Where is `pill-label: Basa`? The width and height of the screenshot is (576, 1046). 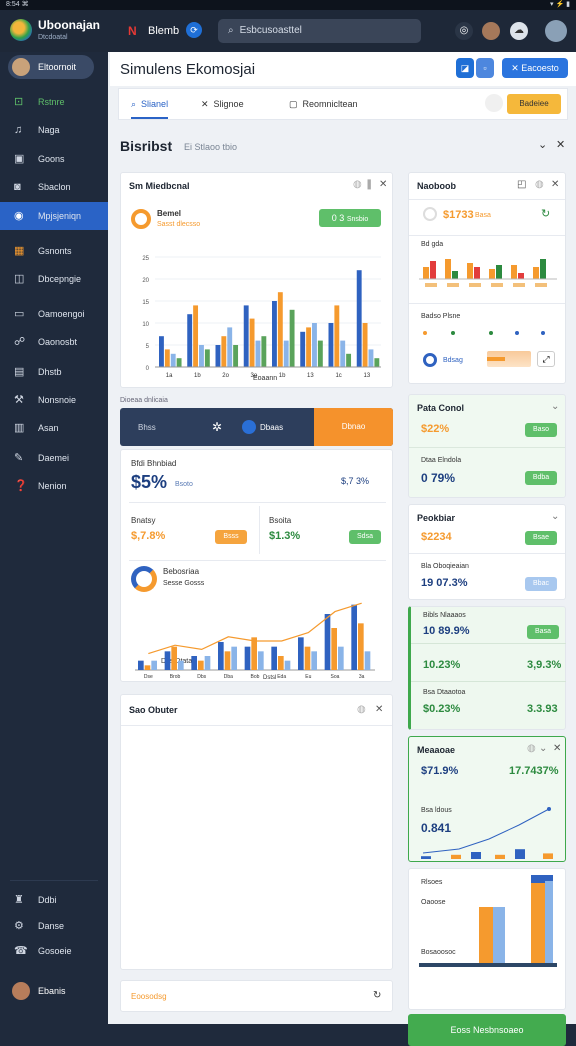
pill-label: Basa is located at coordinates (543, 631).